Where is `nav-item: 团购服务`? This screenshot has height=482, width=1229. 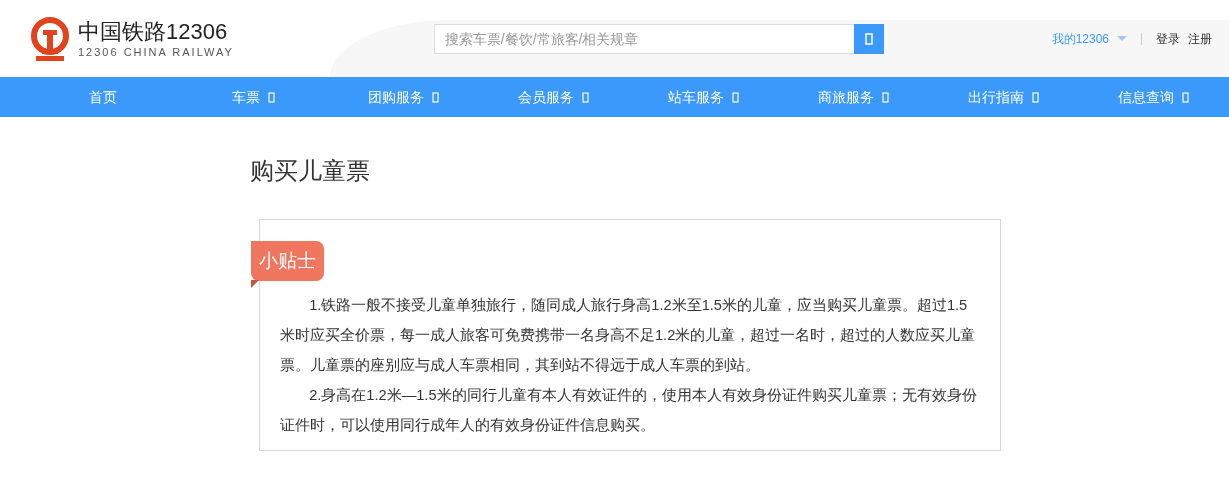
nav-item: 团购服务 is located at coordinates (403, 97).